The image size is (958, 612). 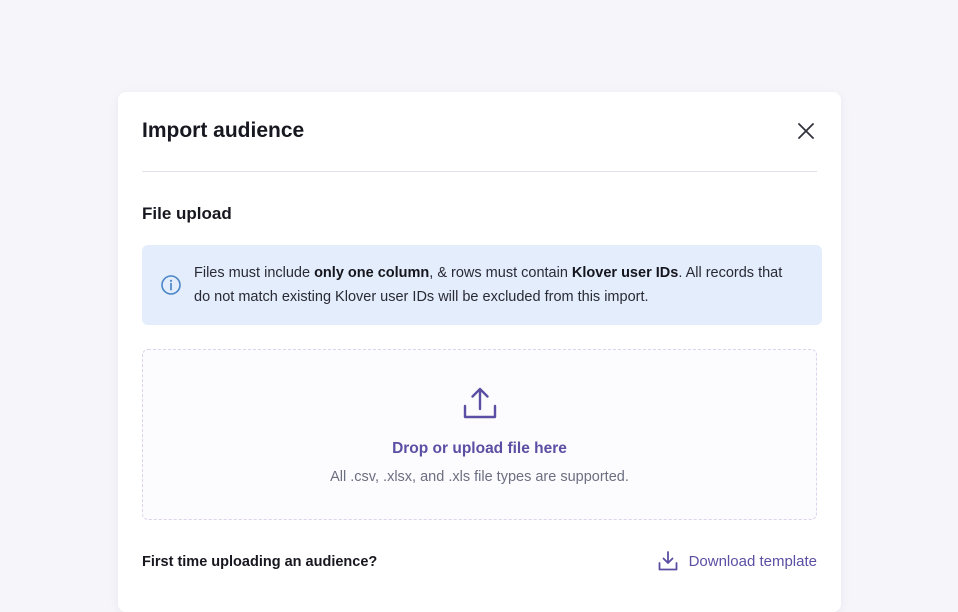 I want to click on download-template-button: Download template, so click(x=737, y=561).